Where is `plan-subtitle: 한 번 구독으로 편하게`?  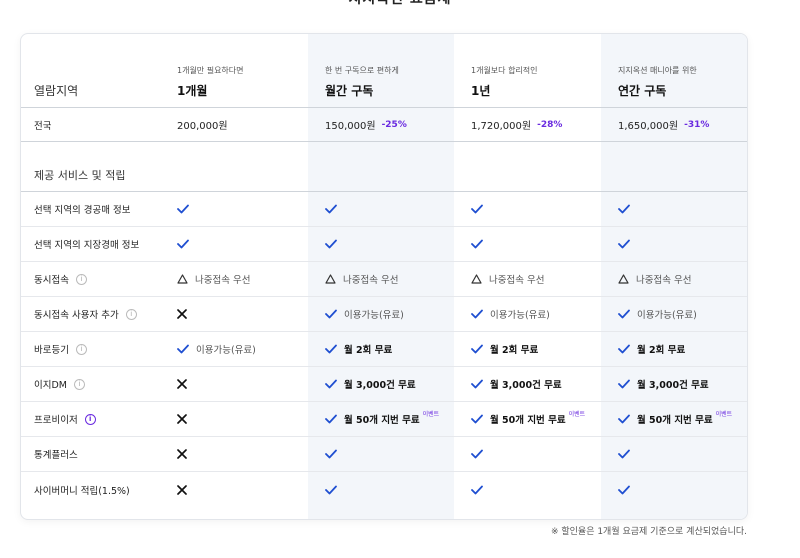 plan-subtitle: 한 번 구독으로 편하게 is located at coordinates (362, 70).